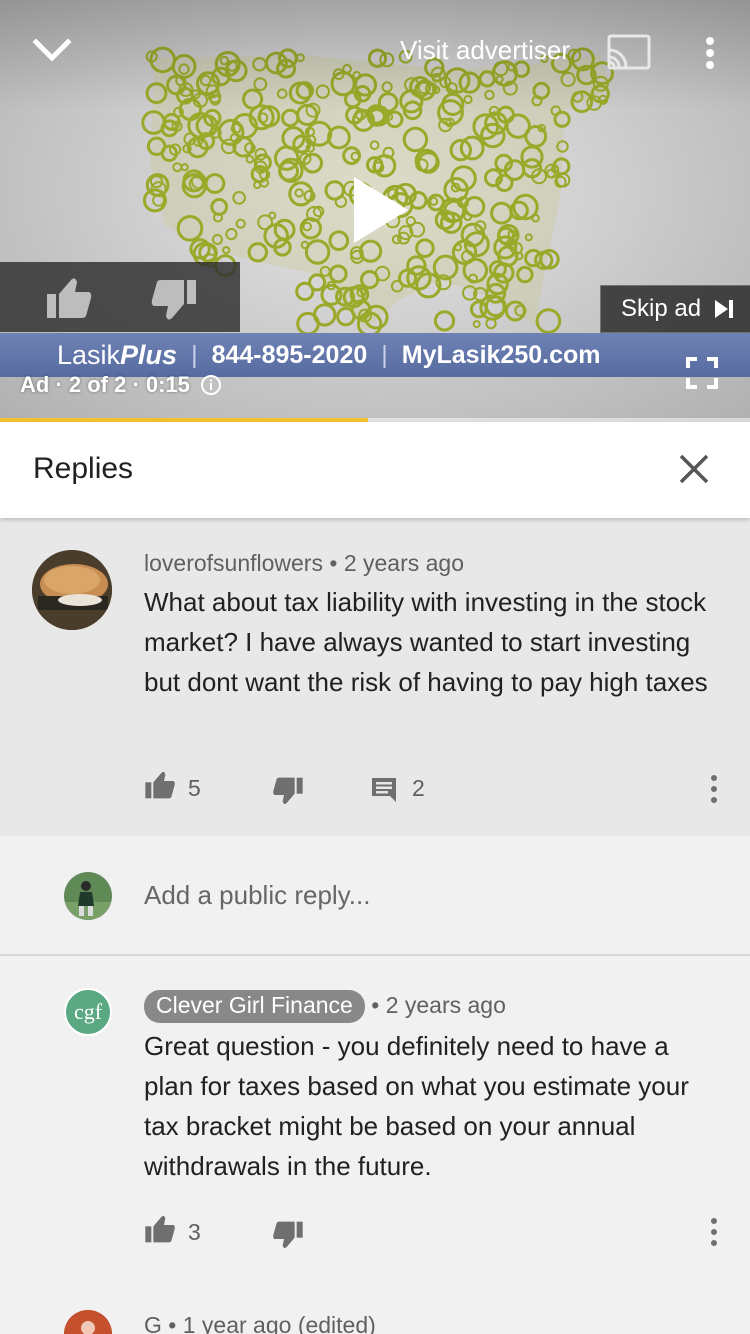  I want to click on avatar: cgf, so click(88, 1012).